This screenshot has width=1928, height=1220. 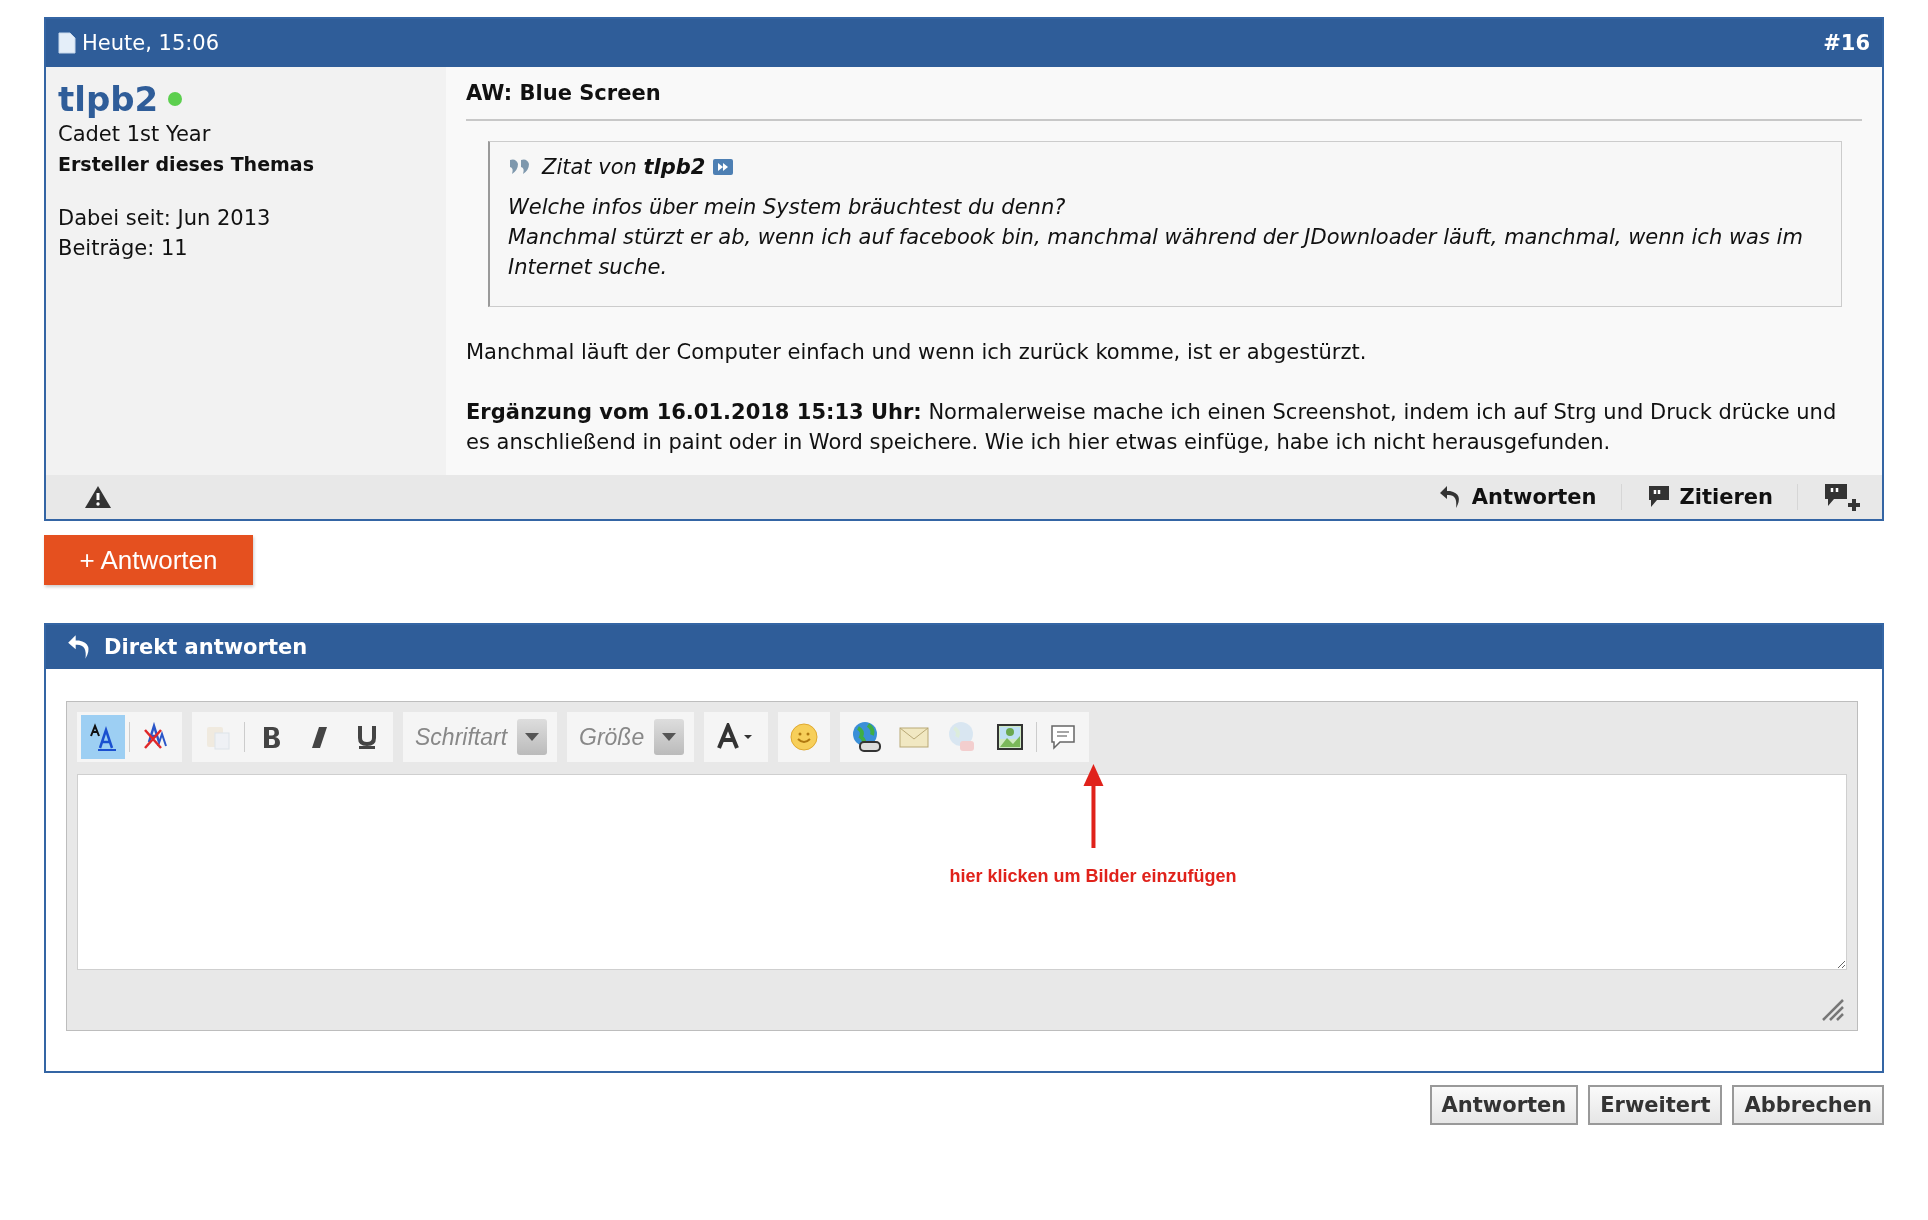 I want to click on reply-button: + Antworten, so click(x=148, y=560).